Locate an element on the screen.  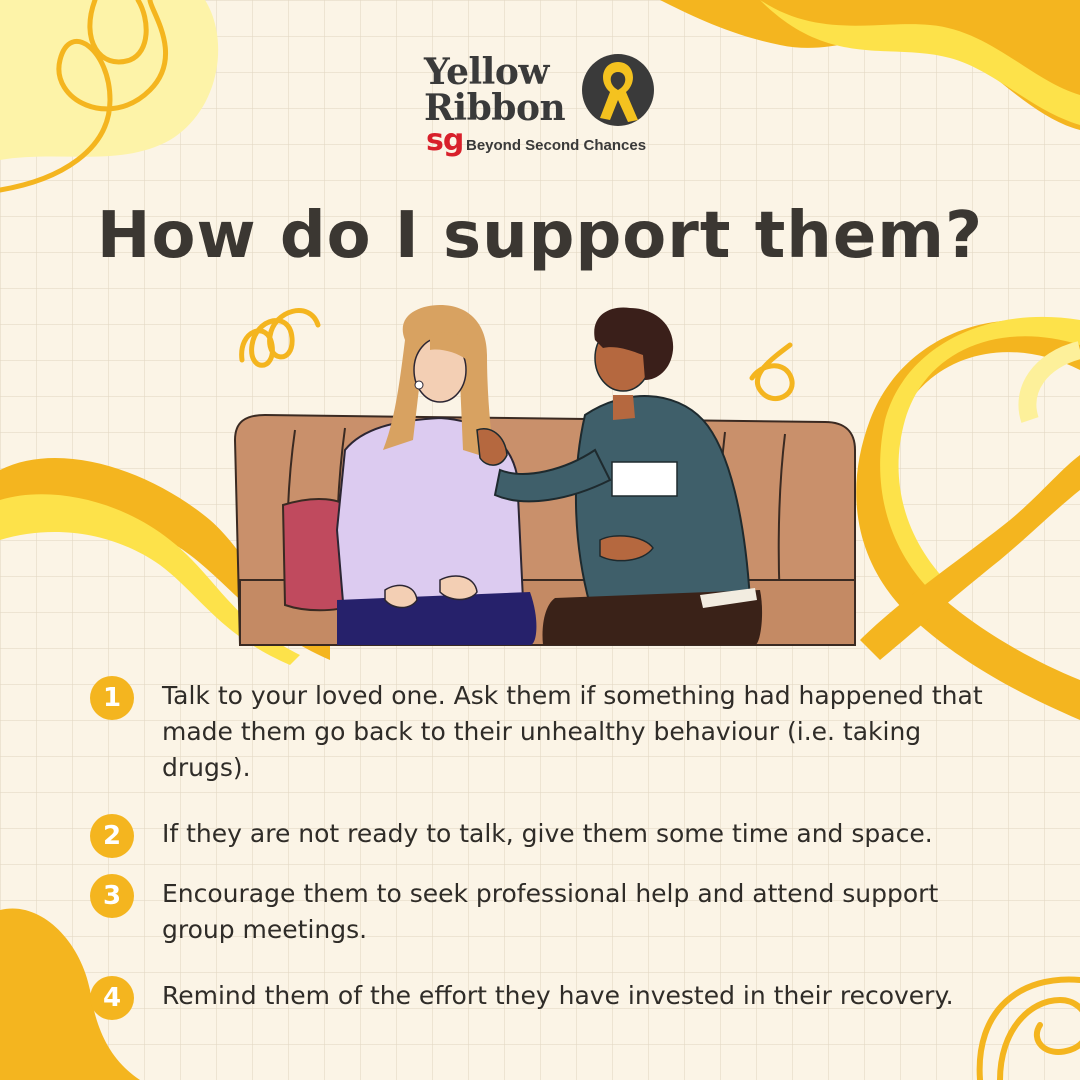
step-number-badge: 1 is located at coordinates (112, 698).